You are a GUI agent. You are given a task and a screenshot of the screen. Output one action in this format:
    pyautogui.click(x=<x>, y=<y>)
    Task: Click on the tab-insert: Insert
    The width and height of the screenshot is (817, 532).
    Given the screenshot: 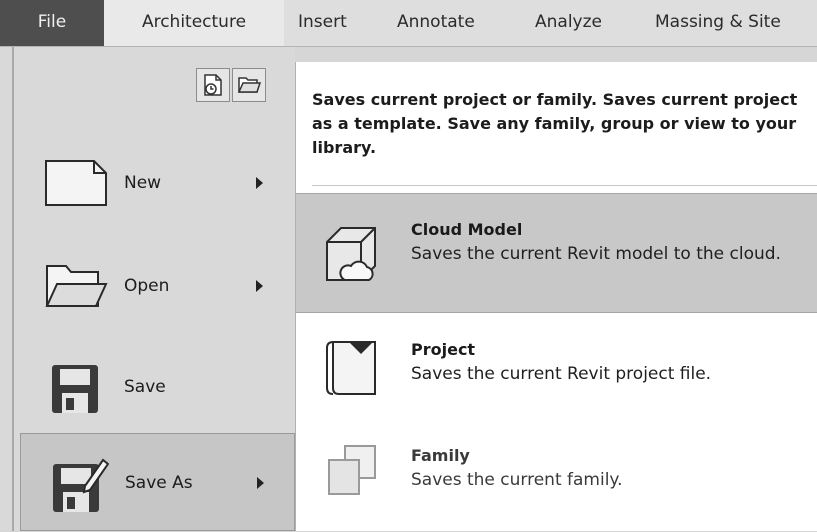 What is the action you would take?
    pyautogui.click(x=322, y=23)
    